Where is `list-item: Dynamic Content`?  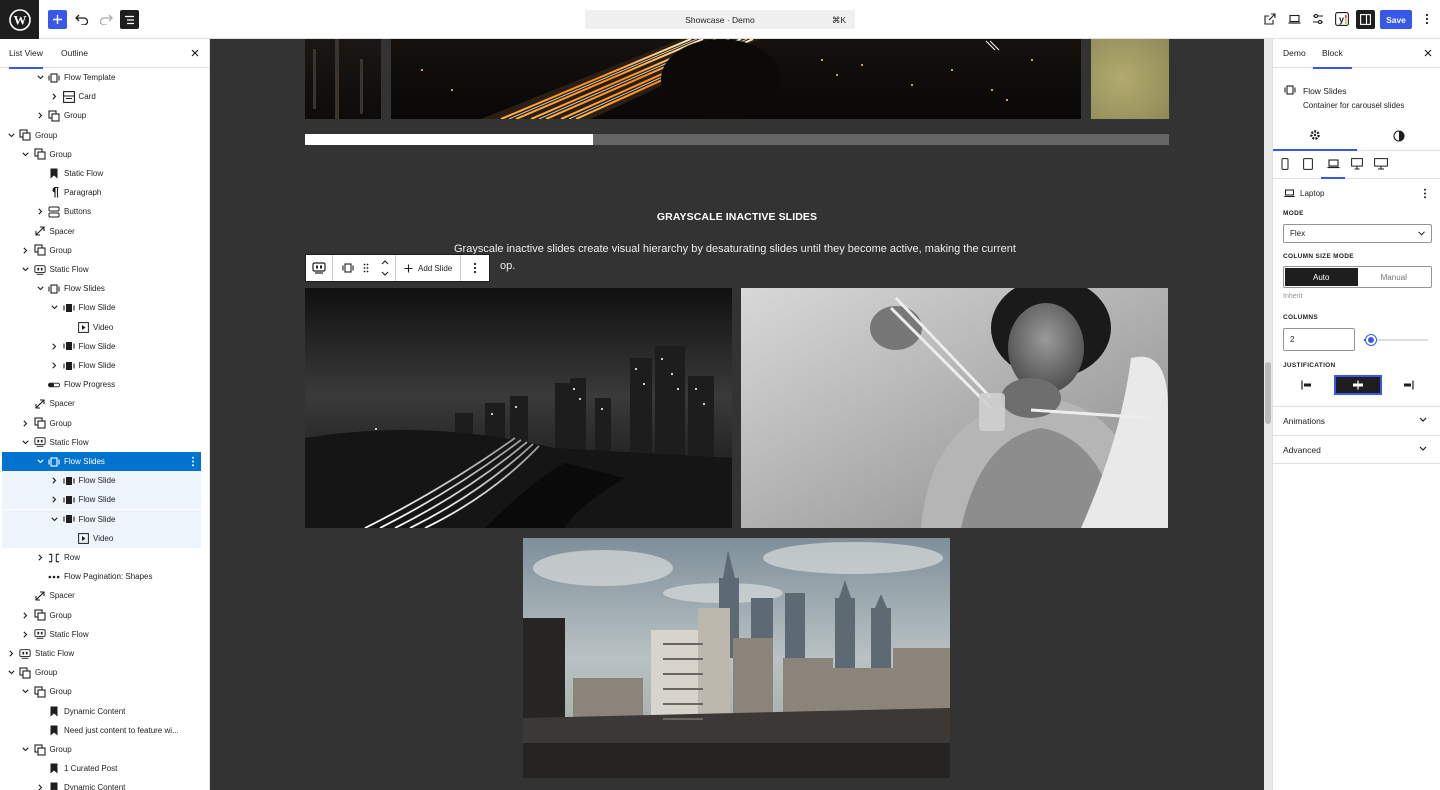 list-item: Dynamic Content is located at coordinates (101, 711).